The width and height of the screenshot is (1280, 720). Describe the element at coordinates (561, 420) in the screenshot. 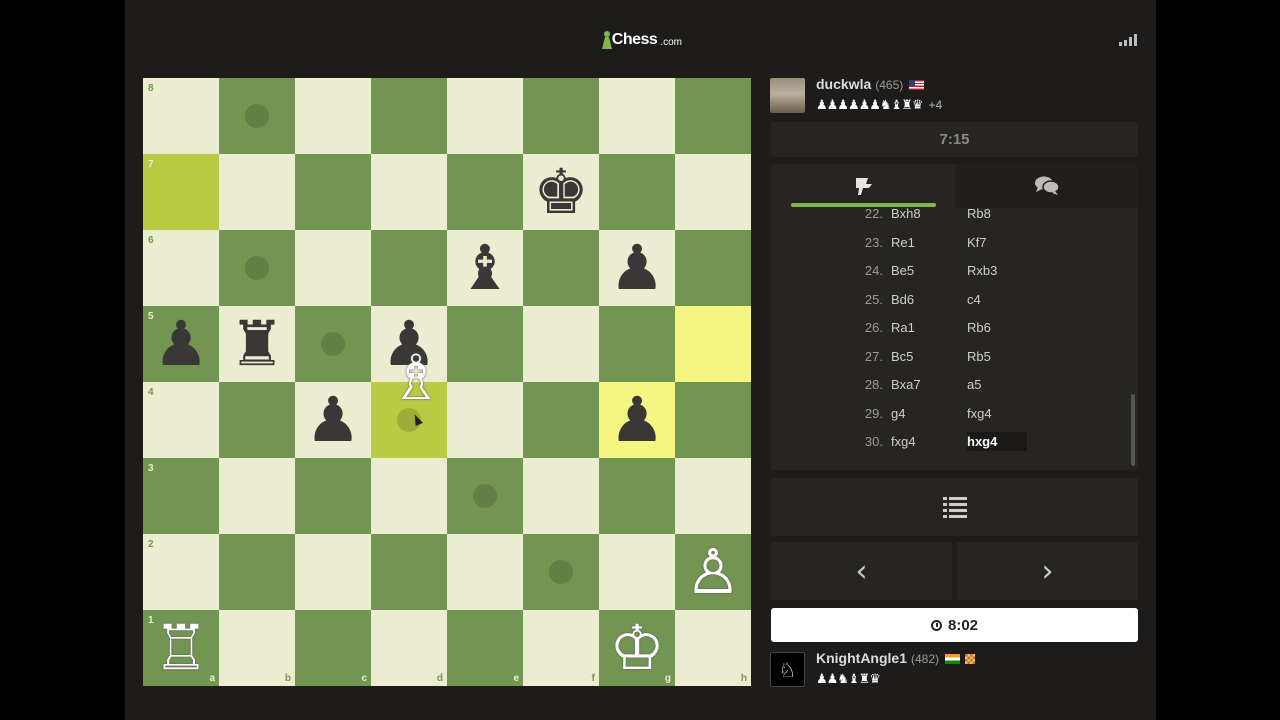

I see `square-f4` at that location.